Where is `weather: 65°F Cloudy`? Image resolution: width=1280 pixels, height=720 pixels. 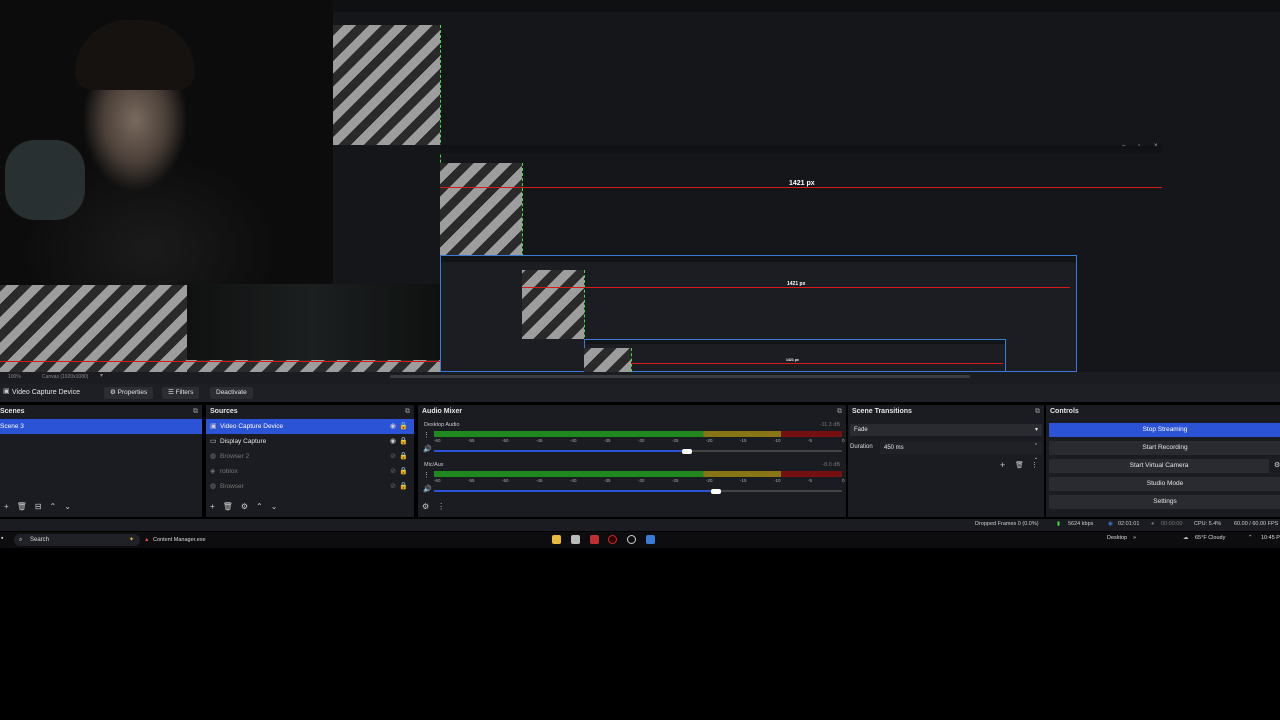 weather: 65°F Cloudy is located at coordinates (1210, 538).